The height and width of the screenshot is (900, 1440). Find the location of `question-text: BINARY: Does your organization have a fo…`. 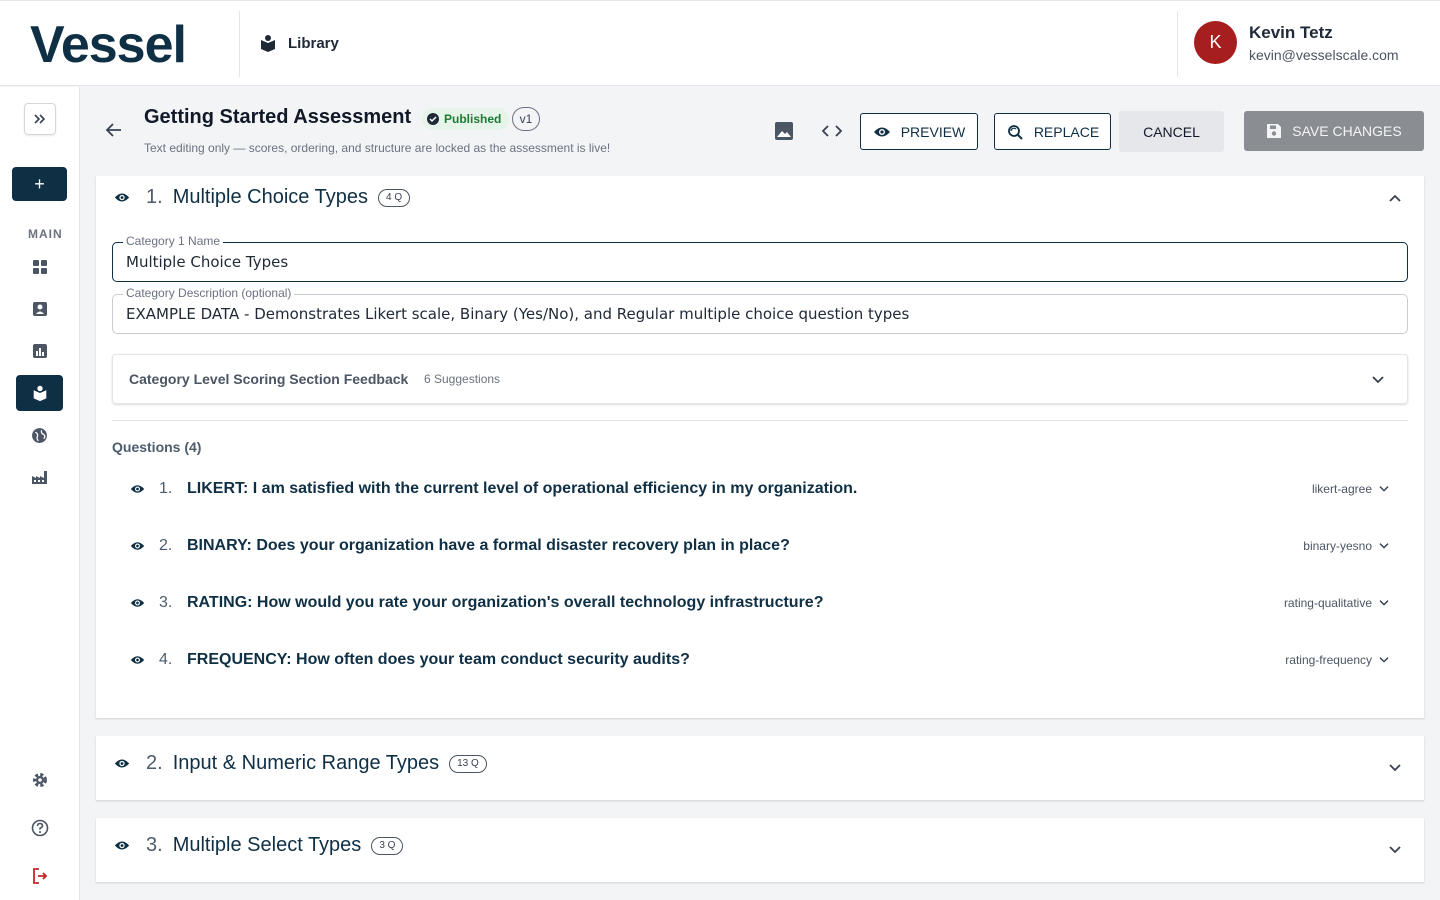

question-text: BINARY: Does your organization have a fo… is located at coordinates (488, 545).